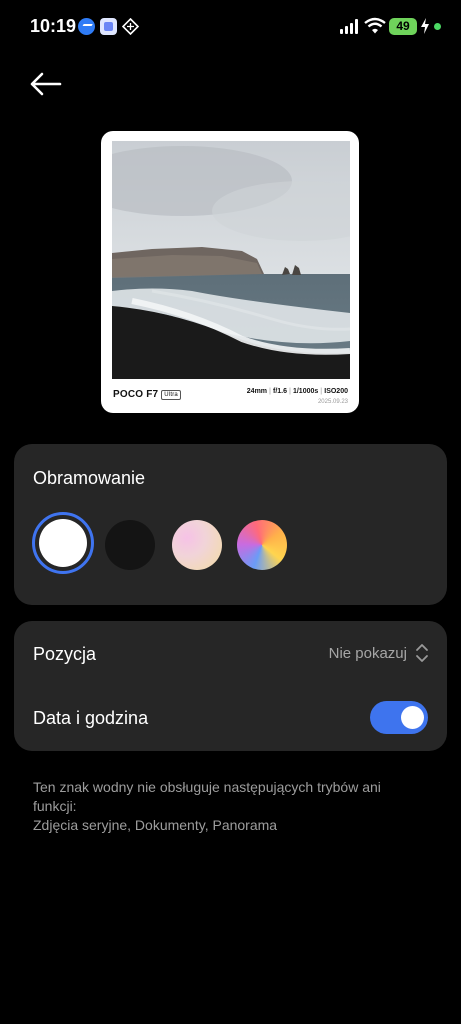 The image size is (461, 1024). I want to click on note-line-3: Zdjęcia seryjne, Dokumenty, Panorama, so click(155, 825).